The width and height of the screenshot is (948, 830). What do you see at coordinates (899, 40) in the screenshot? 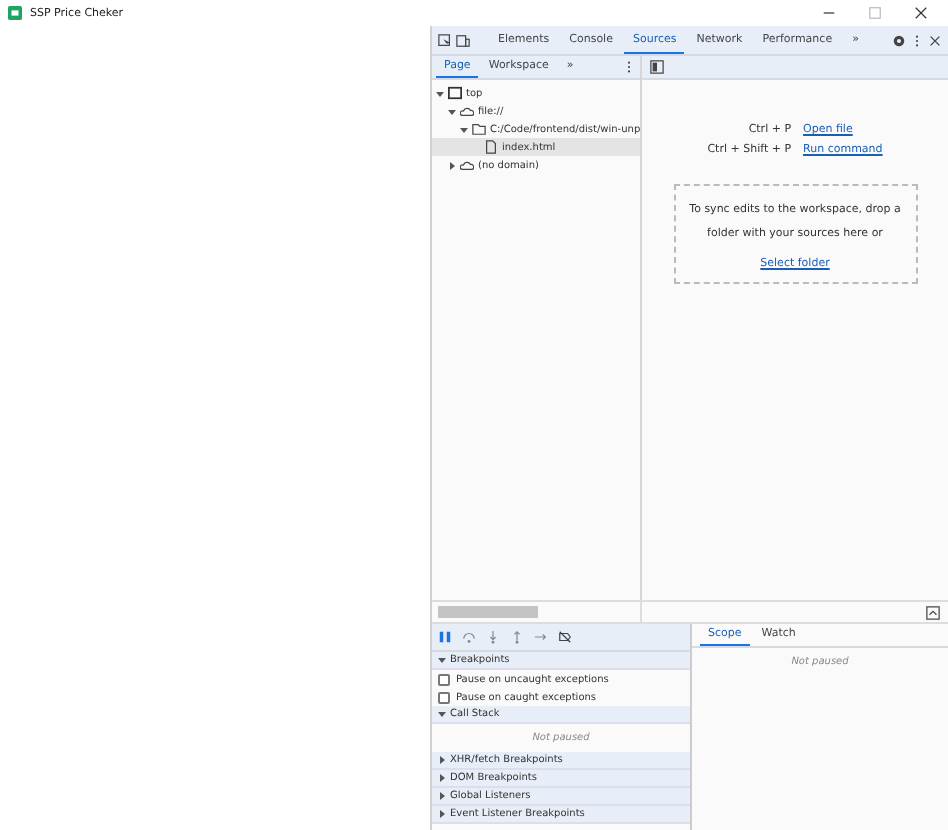
I see `settings-icon` at bounding box center [899, 40].